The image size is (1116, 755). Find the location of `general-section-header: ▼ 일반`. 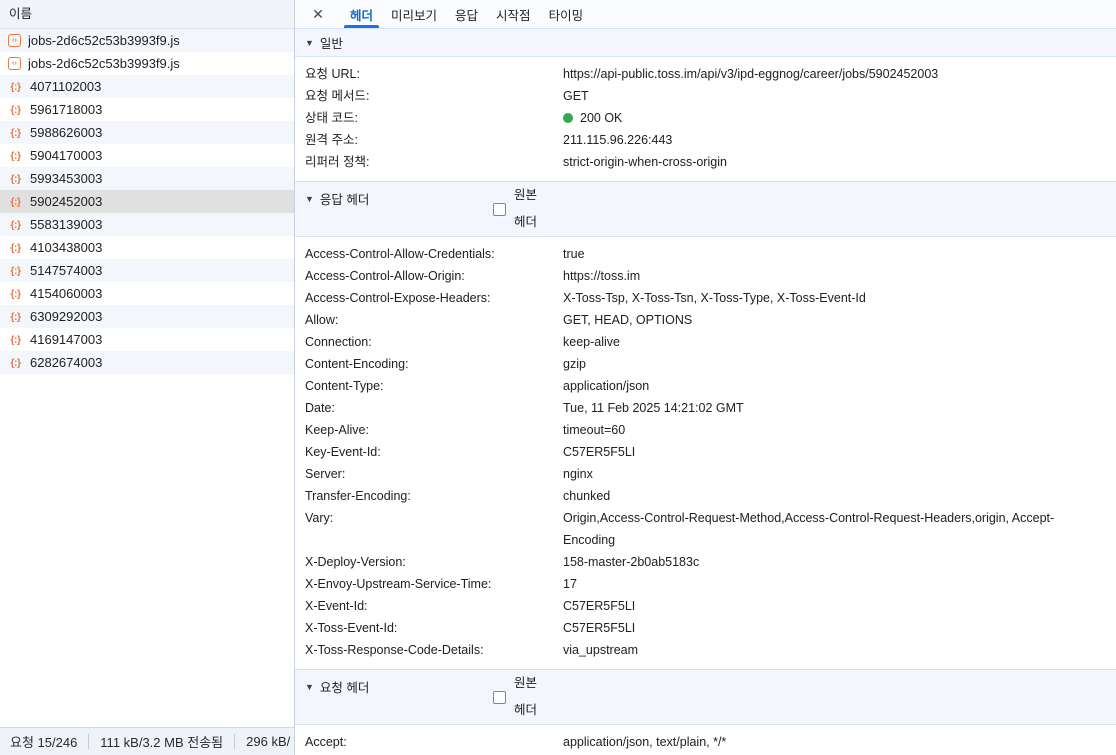

general-section-header: ▼ 일반 is located at coordinates (705, 42).